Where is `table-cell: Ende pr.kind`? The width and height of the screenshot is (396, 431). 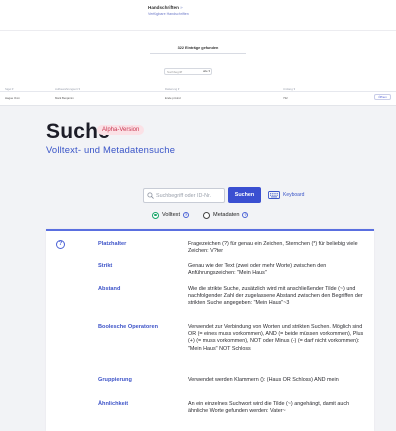
table-cell: Ende pr.kind is located at coordinates (173, 98).